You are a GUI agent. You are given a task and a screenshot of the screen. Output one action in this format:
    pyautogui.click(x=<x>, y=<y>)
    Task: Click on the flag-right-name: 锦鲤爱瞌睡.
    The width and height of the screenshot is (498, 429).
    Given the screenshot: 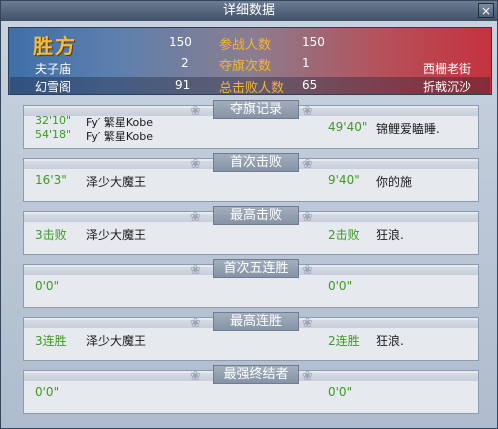 What is the action you would take?
    pyautogui.click(x=408, y=129)
    